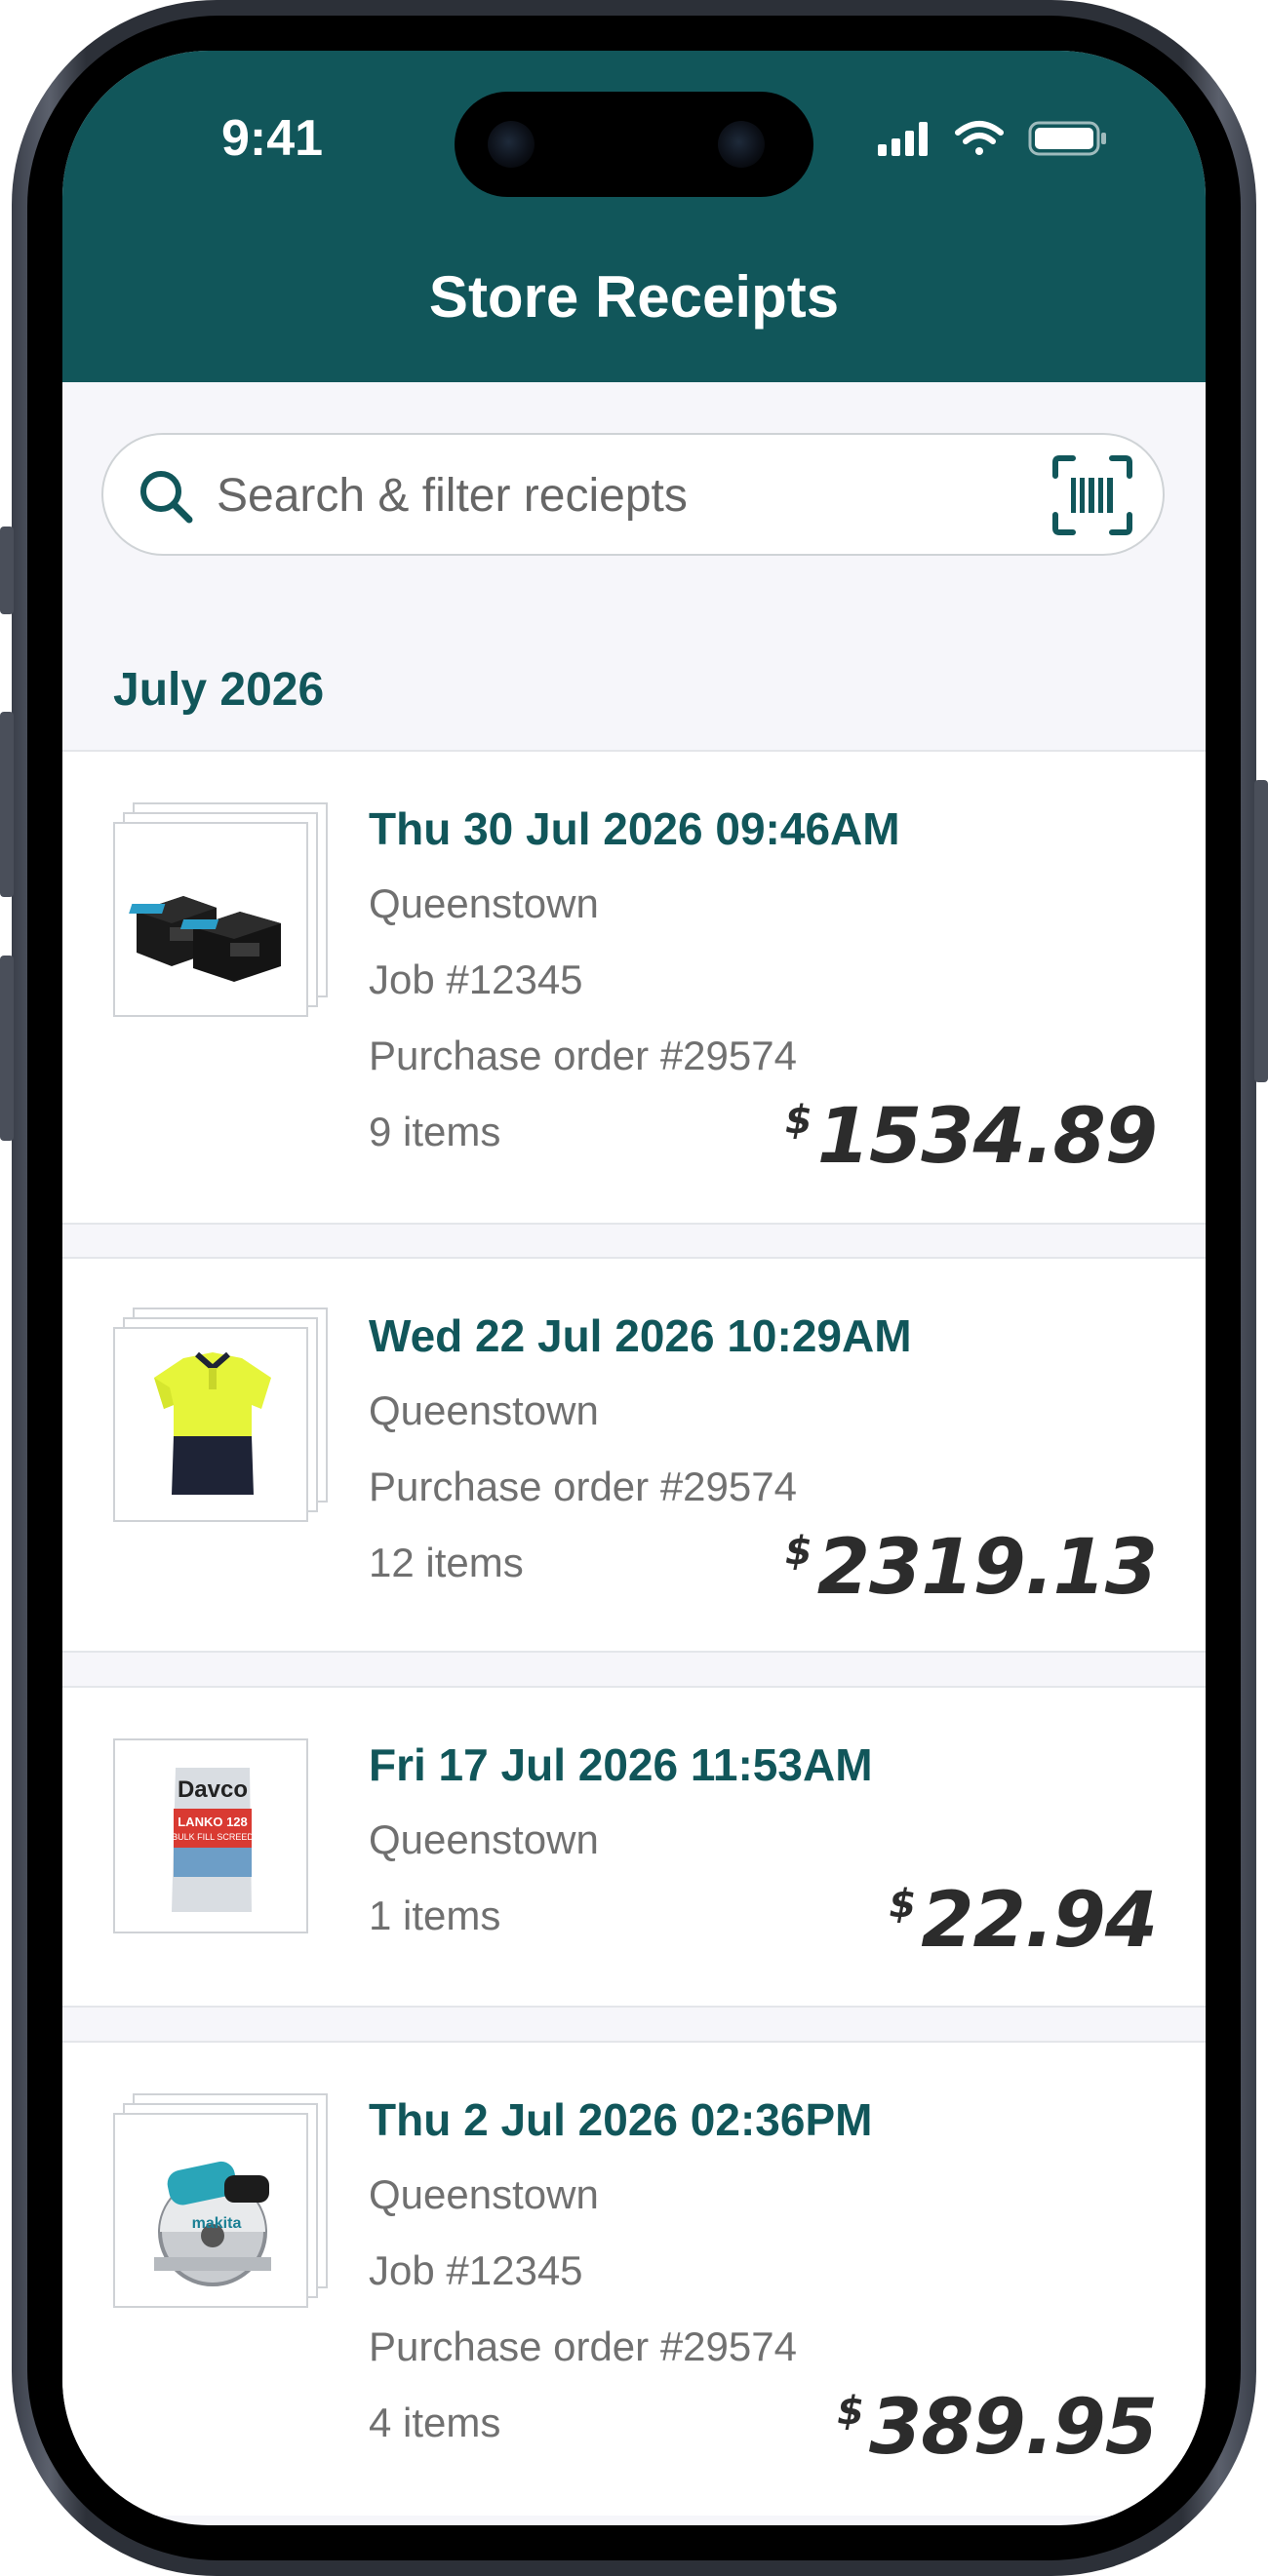  Describe the element at coordinates (211, 919) in the screenshot. I see `battery-packs-image` at that location.